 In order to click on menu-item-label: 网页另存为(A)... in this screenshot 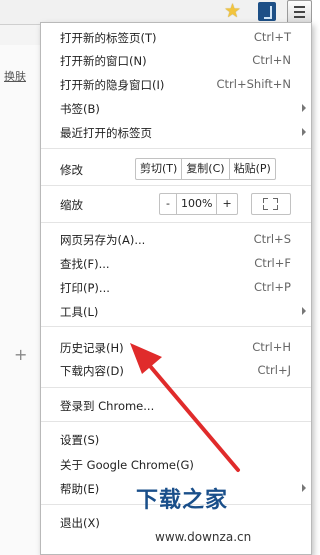, I will do `click(103, 240)`.